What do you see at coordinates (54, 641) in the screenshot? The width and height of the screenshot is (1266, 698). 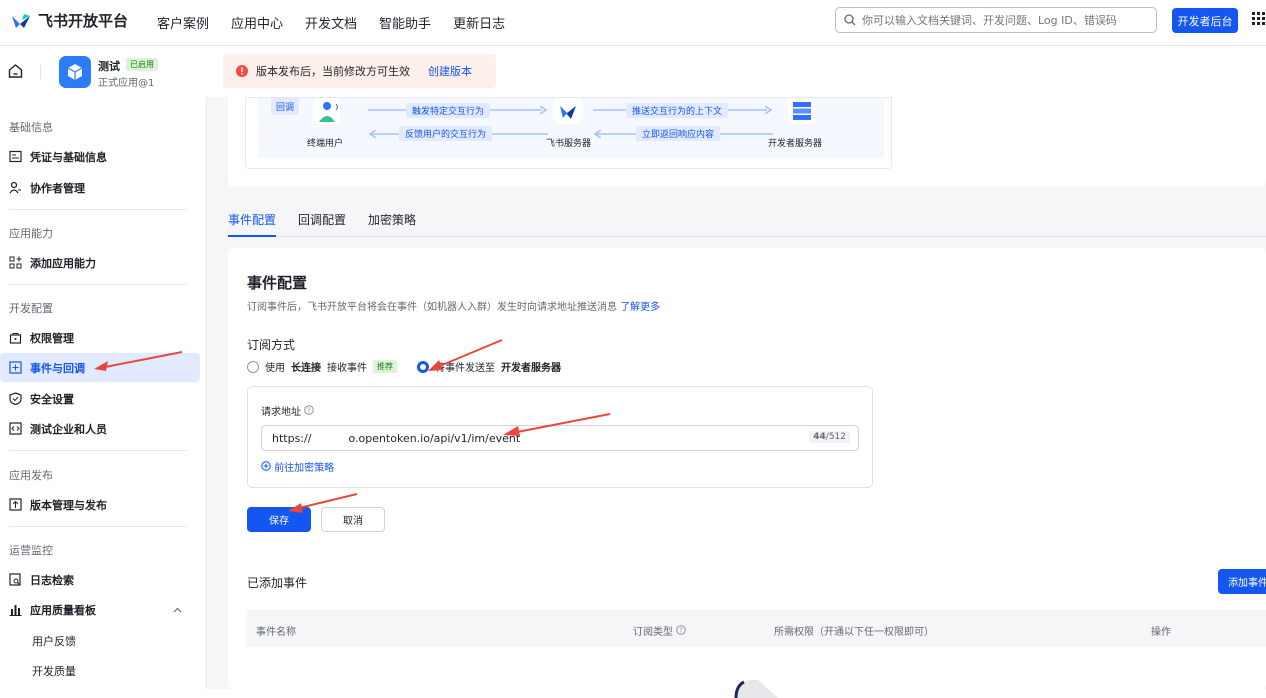 I see `sidebar-item-label: 用户反馈` at bounding box center [54, 641].